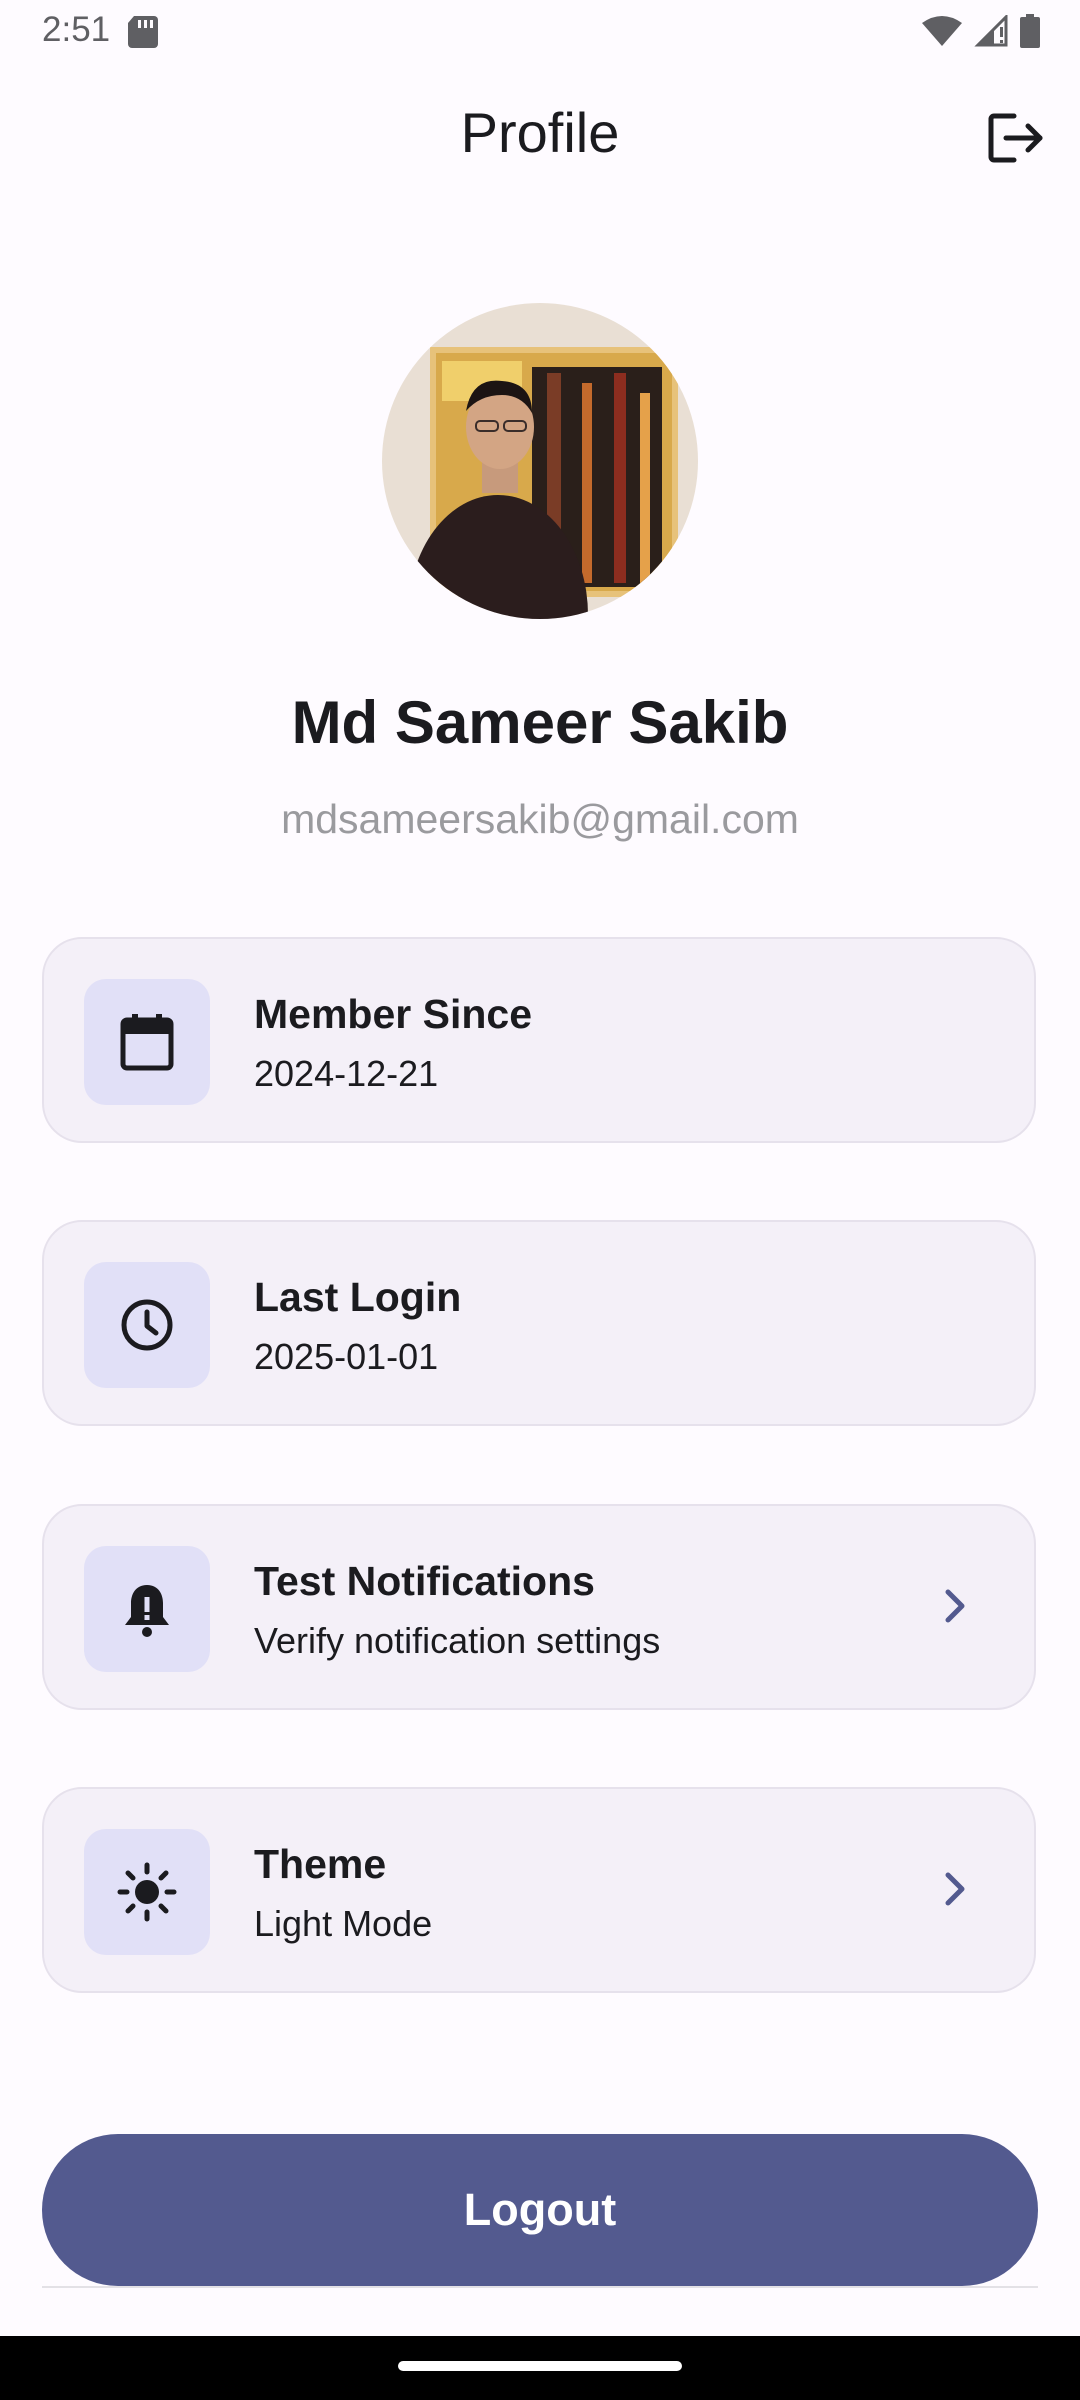  I want to click on avatar, so click(540, 461).